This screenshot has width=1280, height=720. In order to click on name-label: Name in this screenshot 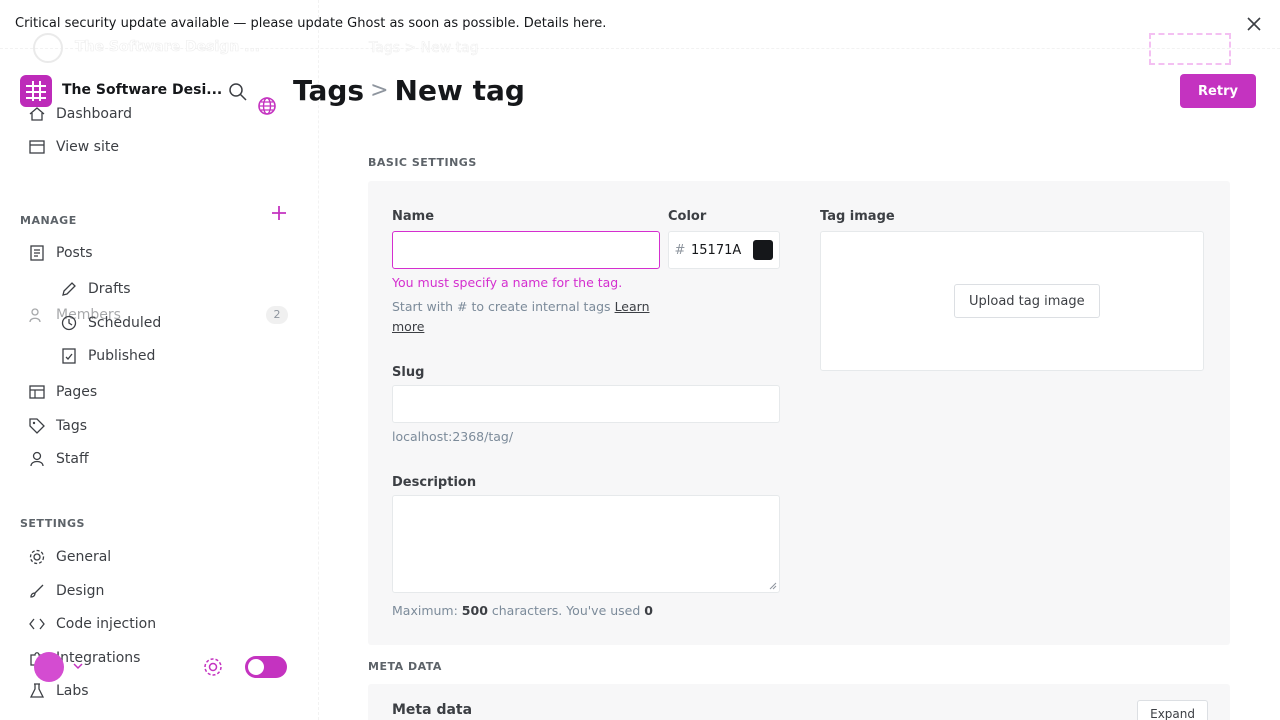, I will do `click(413, 216)`.